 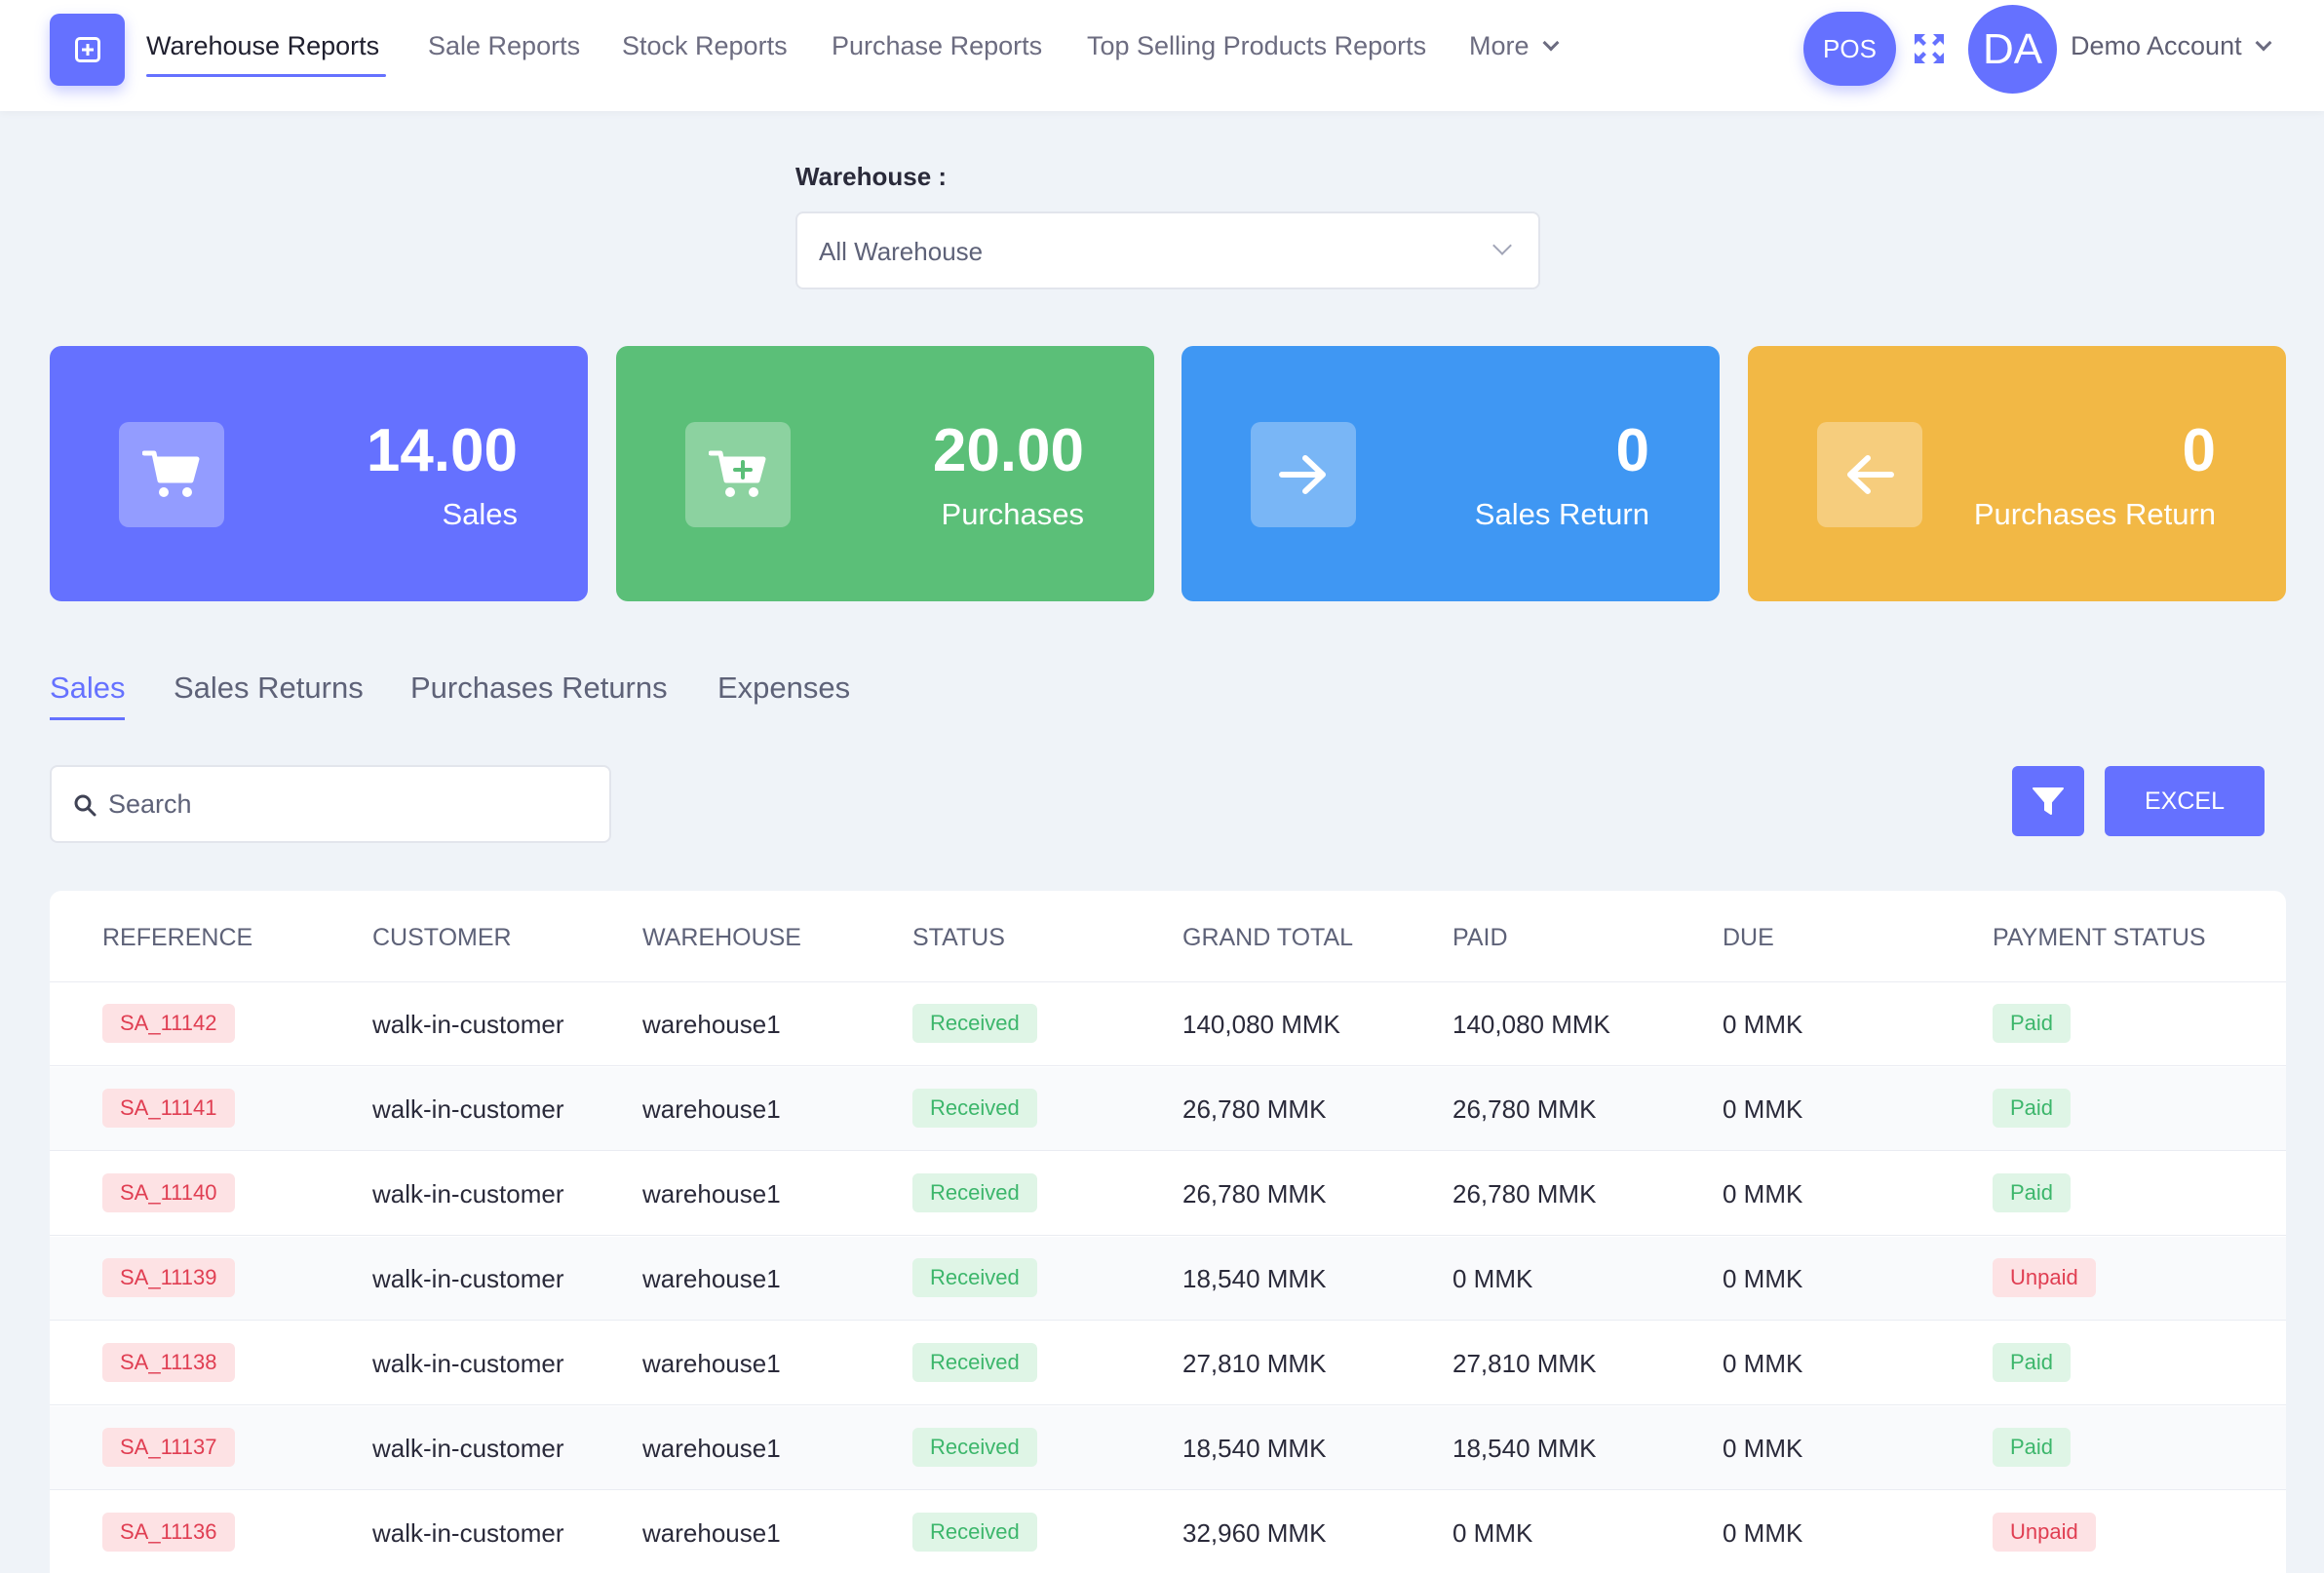 What do you see at coordinates (937, 46) in the screenshot?
I see `nav-purchase-reports: Purchase Reports` at bounding box center [937, 46].